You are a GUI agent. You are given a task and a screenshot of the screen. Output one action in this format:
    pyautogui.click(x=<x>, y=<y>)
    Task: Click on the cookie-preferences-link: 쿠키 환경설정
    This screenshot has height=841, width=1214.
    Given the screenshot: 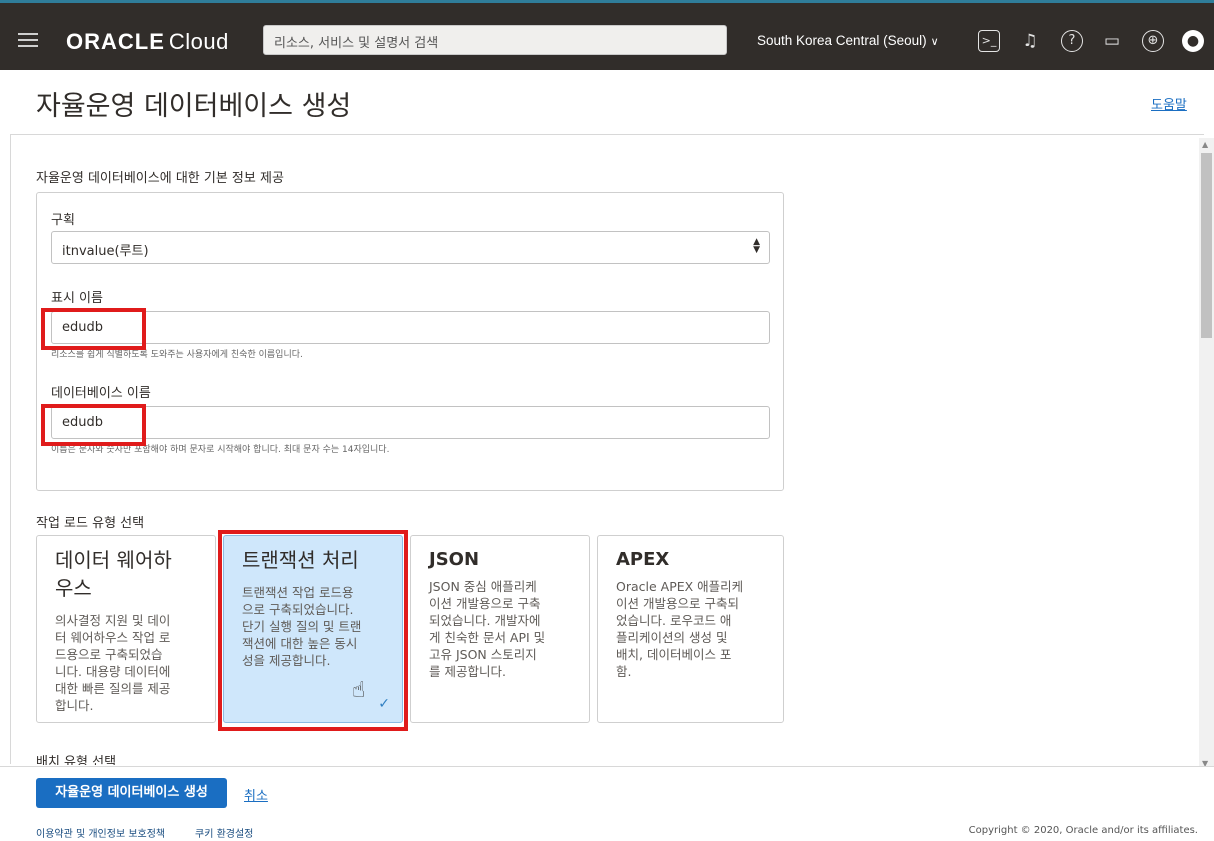 What is the action you would take?
    pyautogui.click(x=224, y=832)
    